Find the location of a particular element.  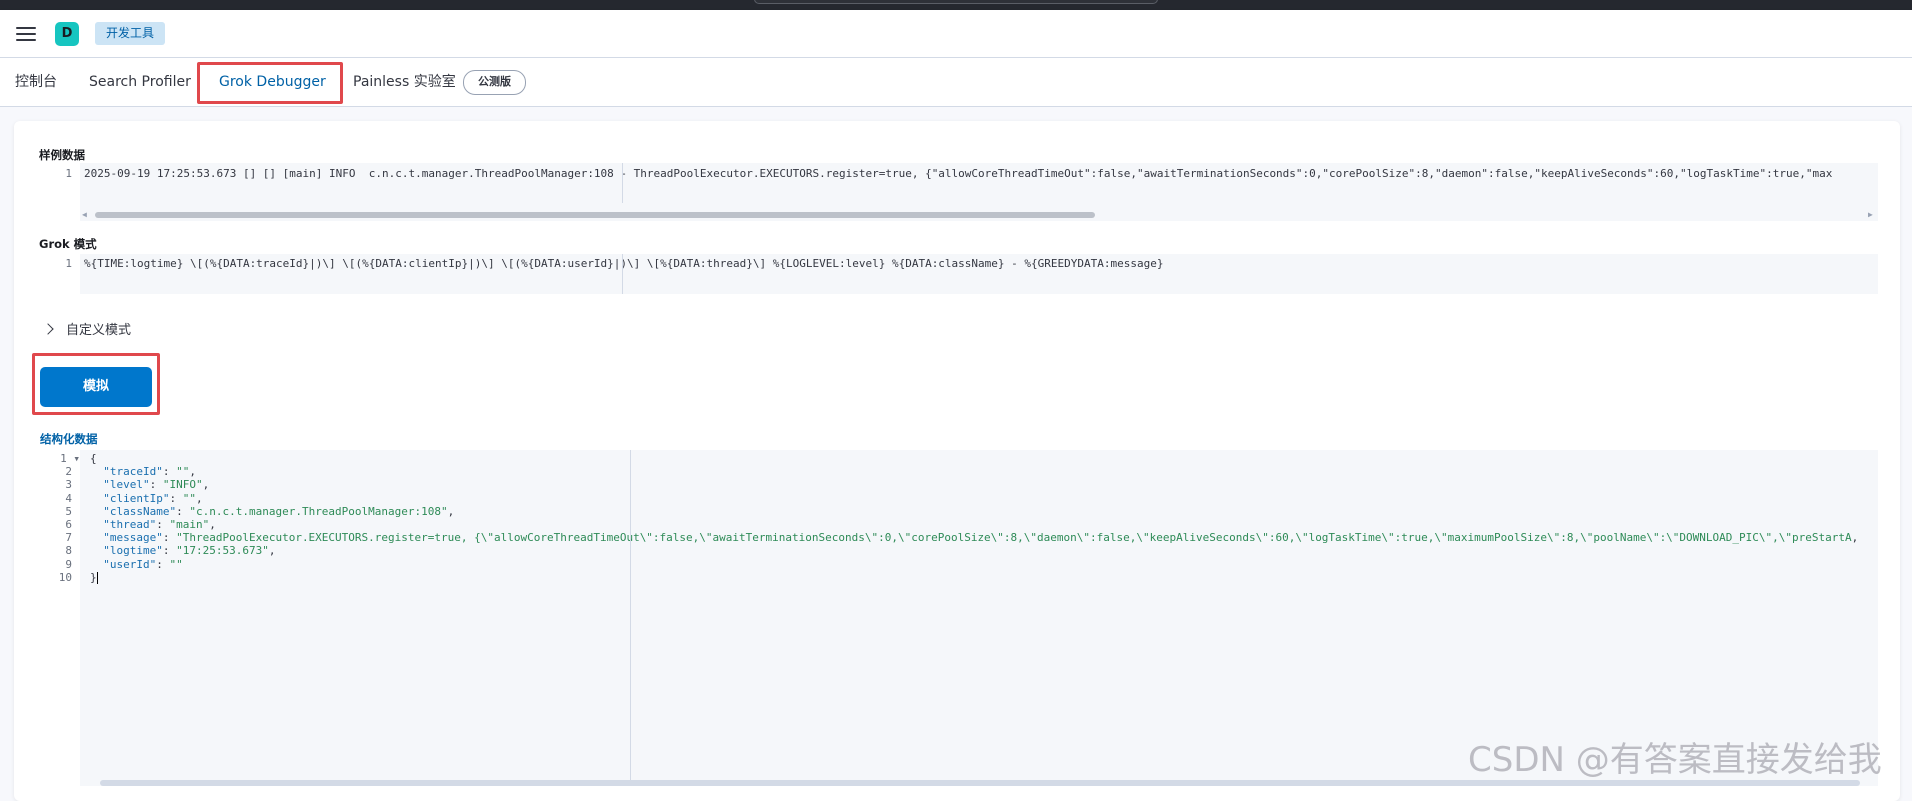

json-line: "logtime": "17:25:53.673", is located at coordinates (189, 551).